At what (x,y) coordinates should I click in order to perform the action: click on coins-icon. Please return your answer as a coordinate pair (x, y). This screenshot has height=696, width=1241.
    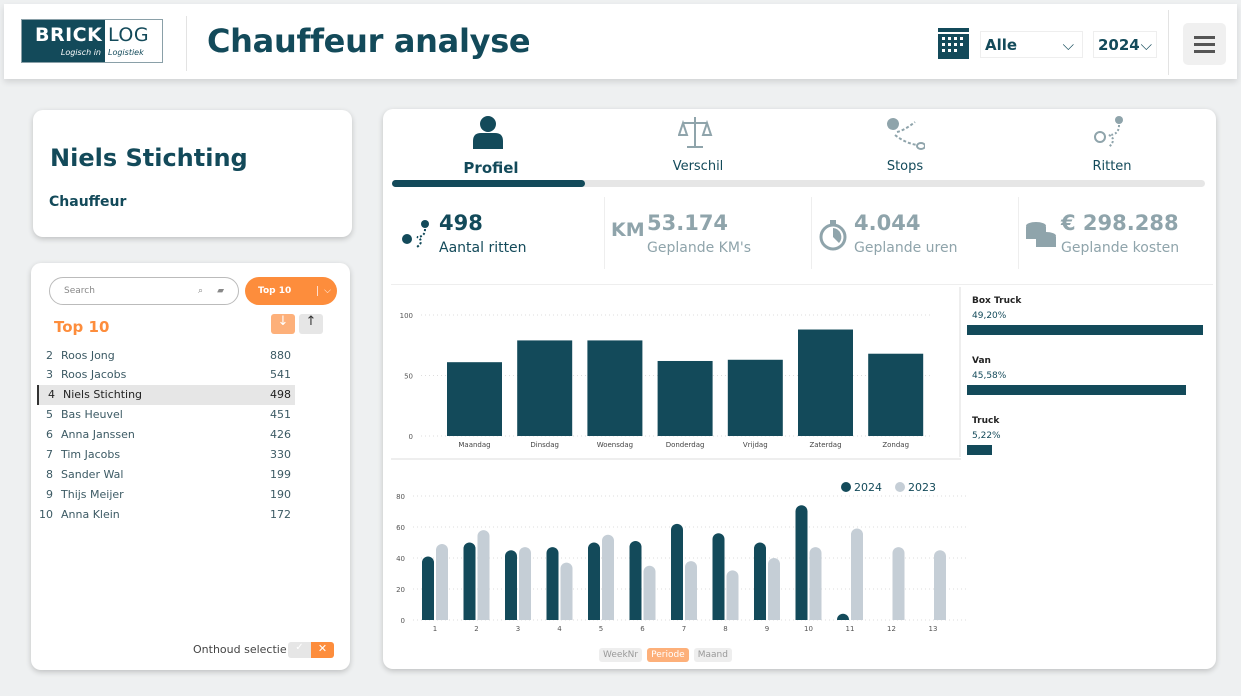
    Looking at the image, I should click on (1041, 234).